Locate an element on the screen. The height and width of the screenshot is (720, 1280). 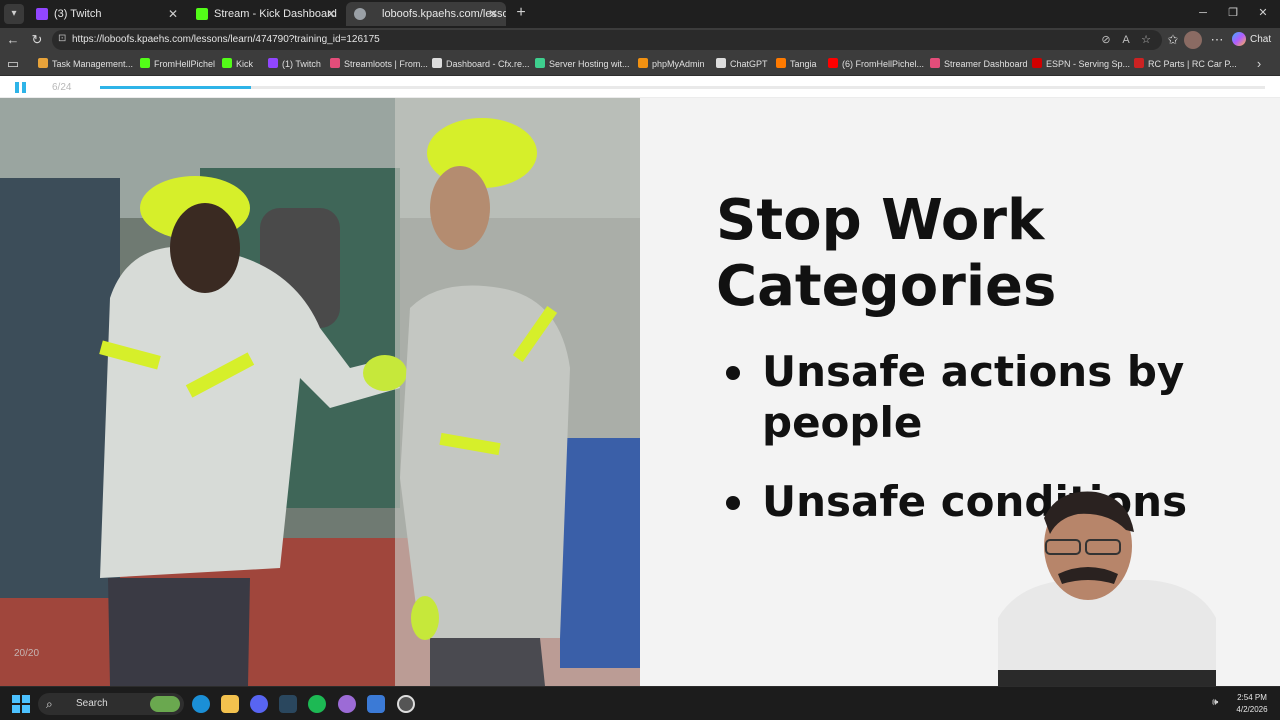
file-explorer-icon is located at coordinates (230, 704).